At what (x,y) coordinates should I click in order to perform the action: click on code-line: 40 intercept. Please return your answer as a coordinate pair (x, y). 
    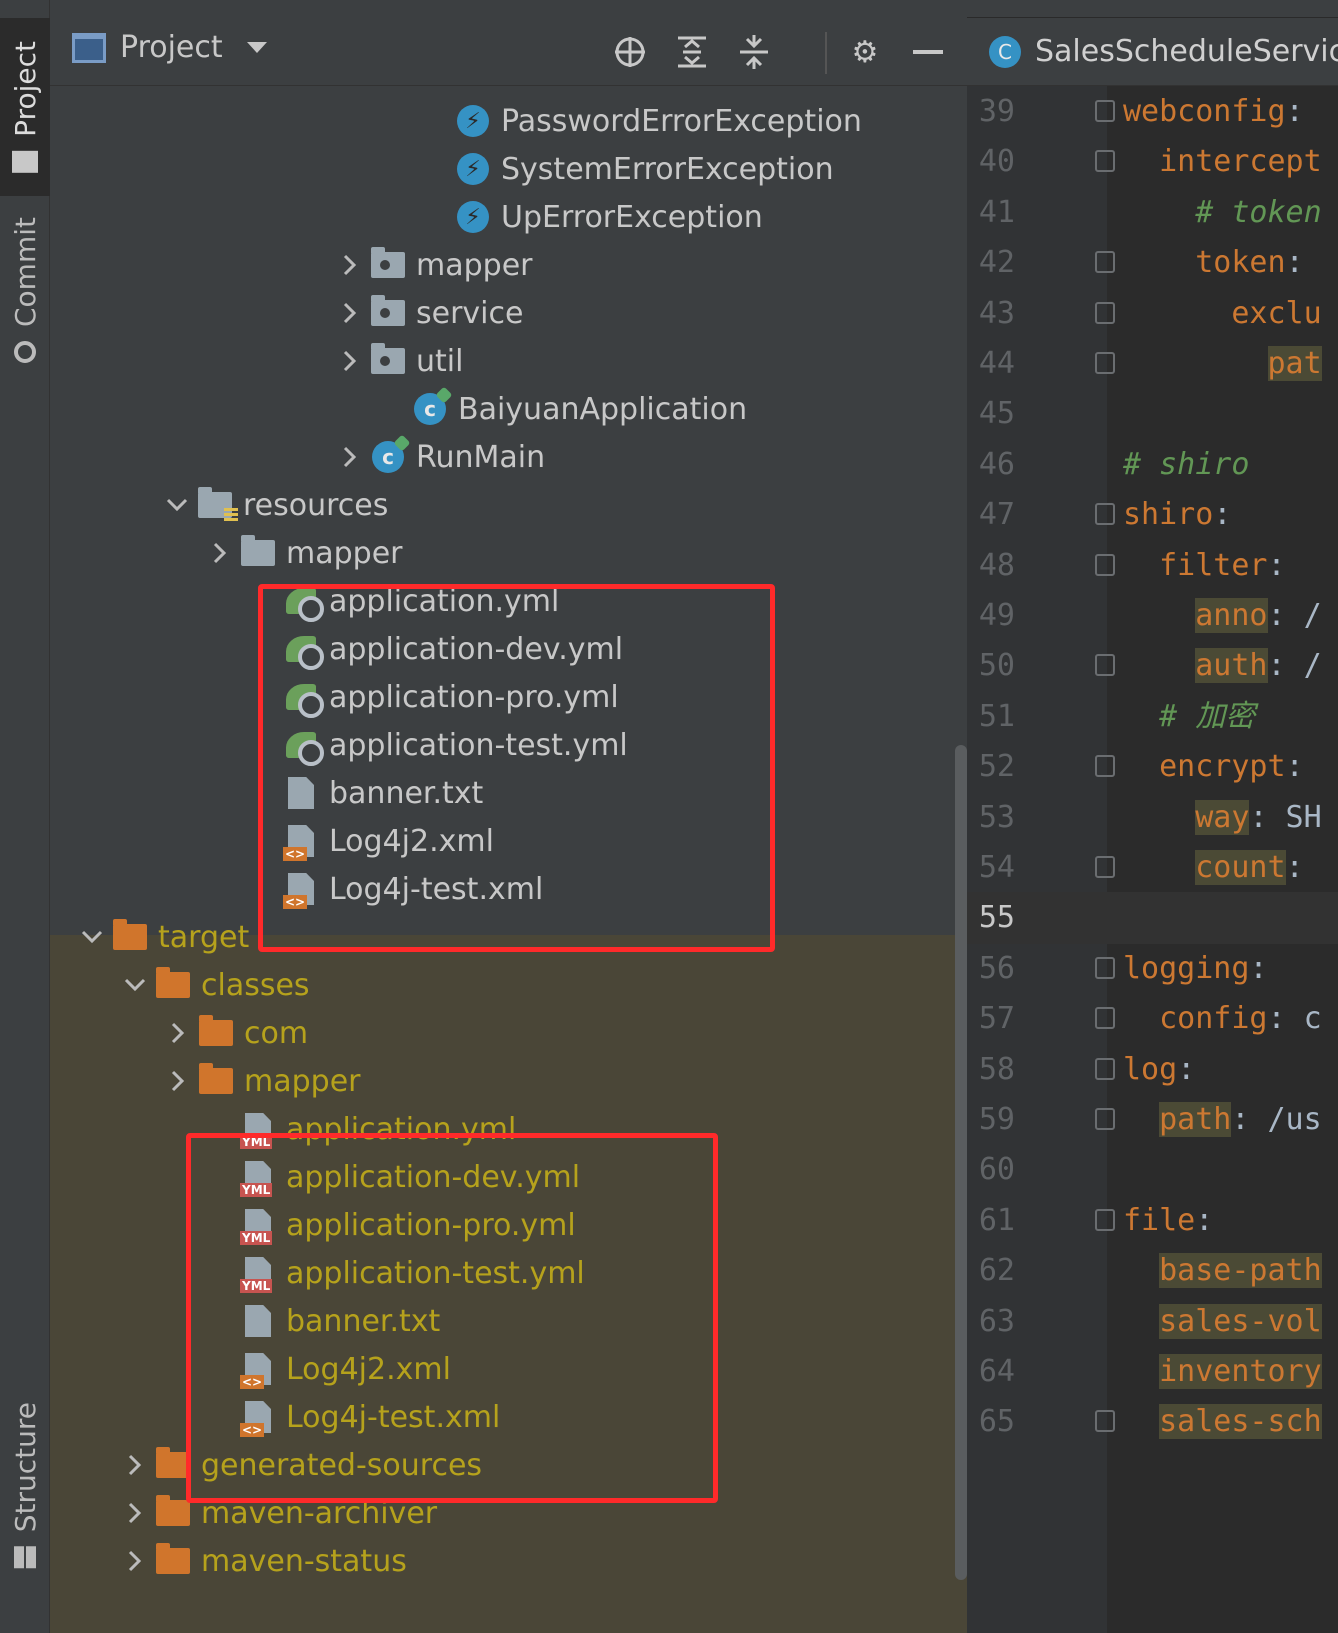
    Looking at the image, I should click on (1152, 162).